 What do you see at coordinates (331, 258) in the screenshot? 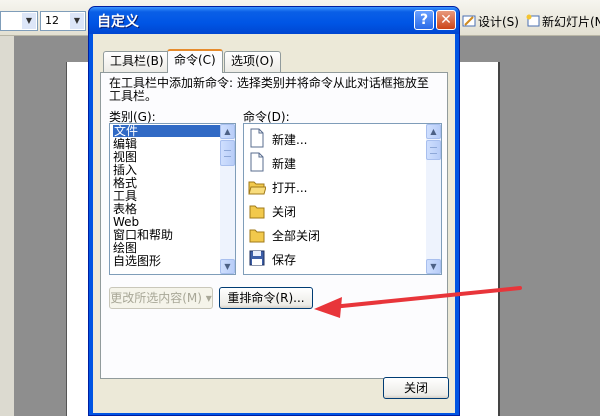
I see `list-item: 保存` at bounding box center [331, 258].